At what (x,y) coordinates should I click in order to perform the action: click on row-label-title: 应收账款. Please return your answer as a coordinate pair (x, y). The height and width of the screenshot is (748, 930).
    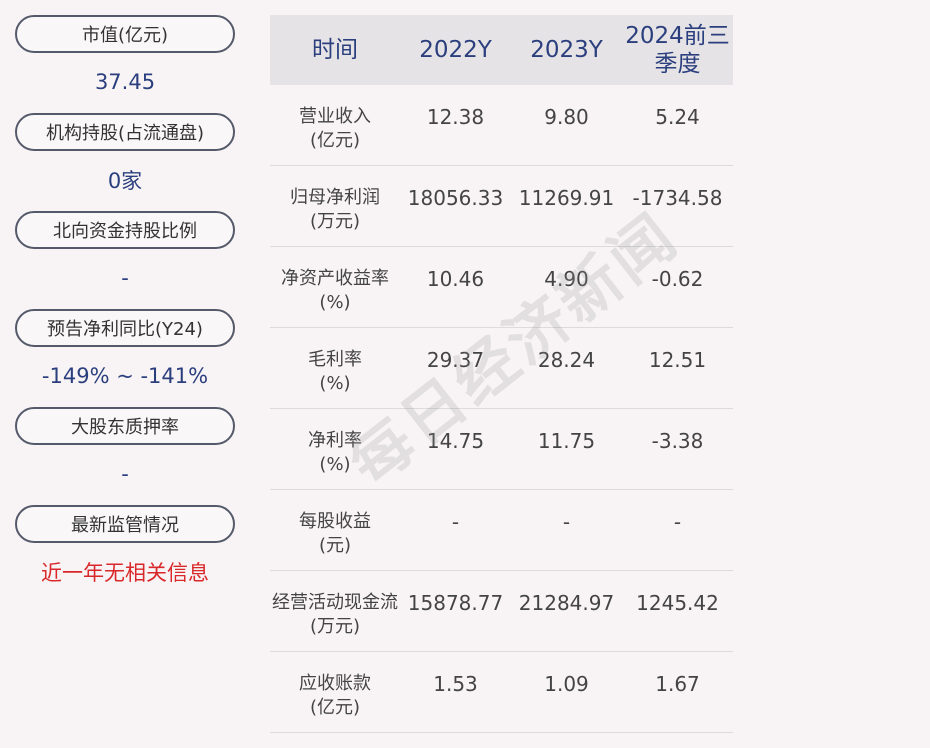
    Looking at the image, I should click on (335, 683).